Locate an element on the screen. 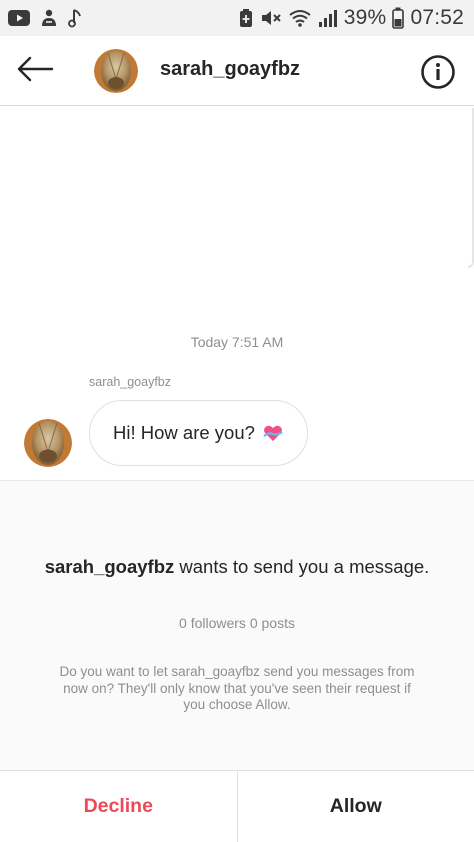  back-arrow-icon is located at coordinates (35, 71).